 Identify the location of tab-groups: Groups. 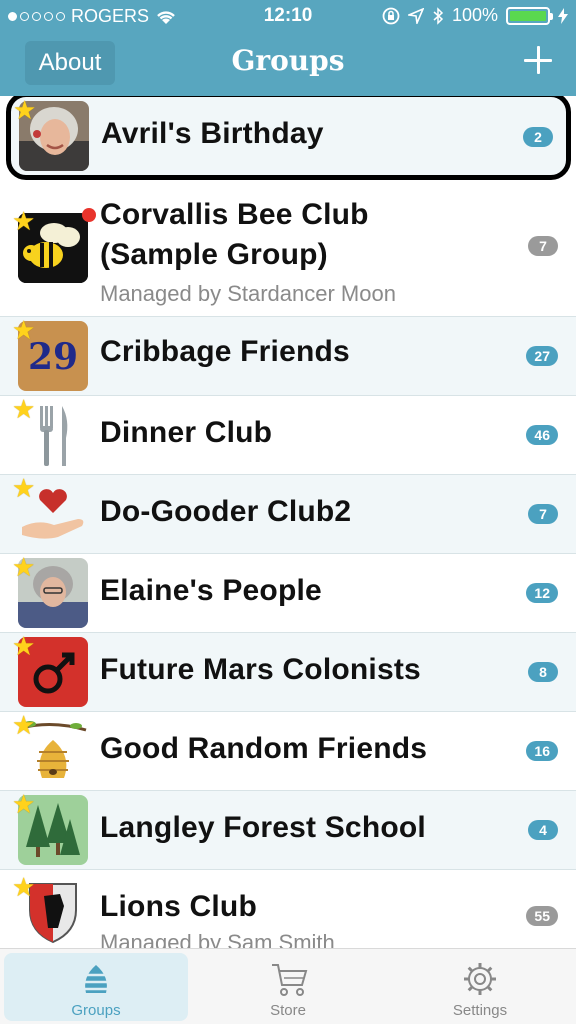
(96, 987).